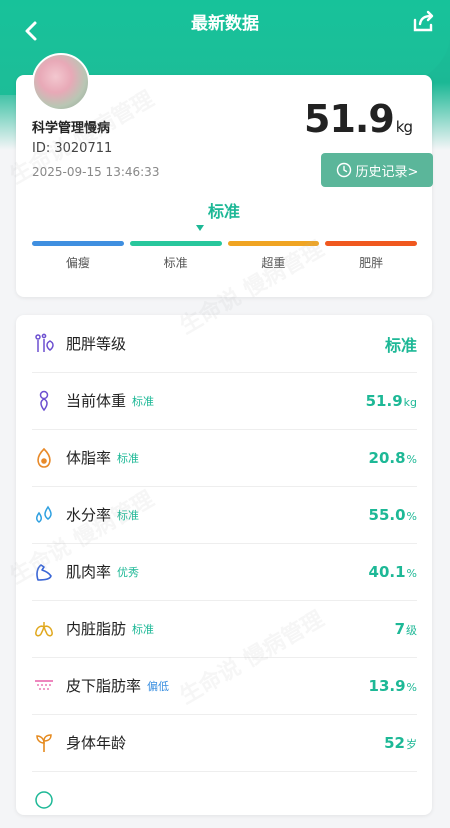 The width and height of the screenshot is (450, 828). What do you see at coordinates (96, 344) in the screenshot?
I see `metric-name: 肥胖等级` at bounding box center [96, 344].